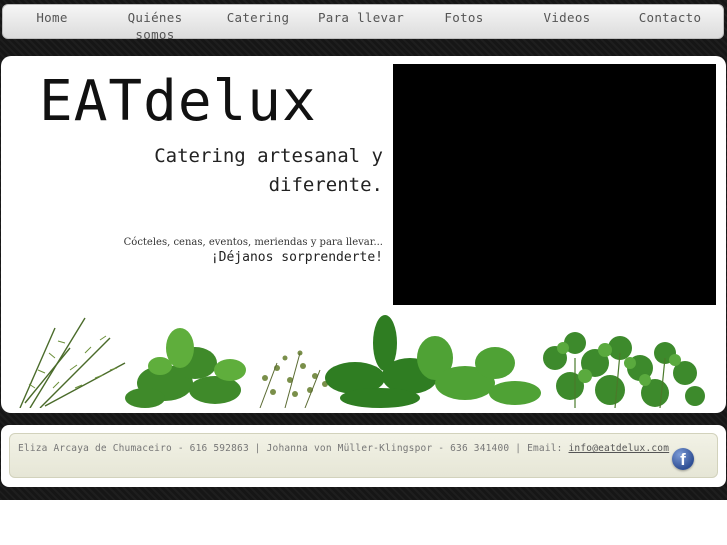 This screenshot has height=545, width=727. I want to click on cta-text: ¡Déjanos sorprenderte!, so click(296, 257).